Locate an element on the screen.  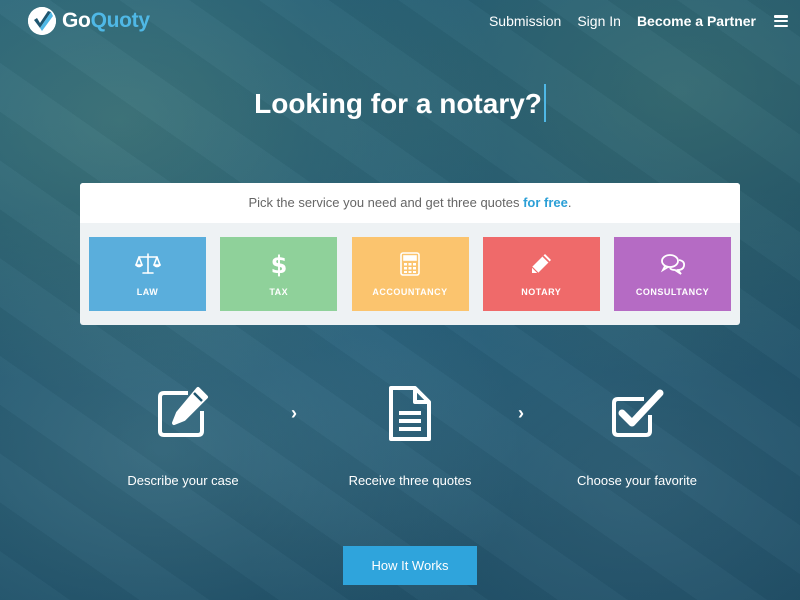
dollar-icon: $ is located at coordinates (278, 264).